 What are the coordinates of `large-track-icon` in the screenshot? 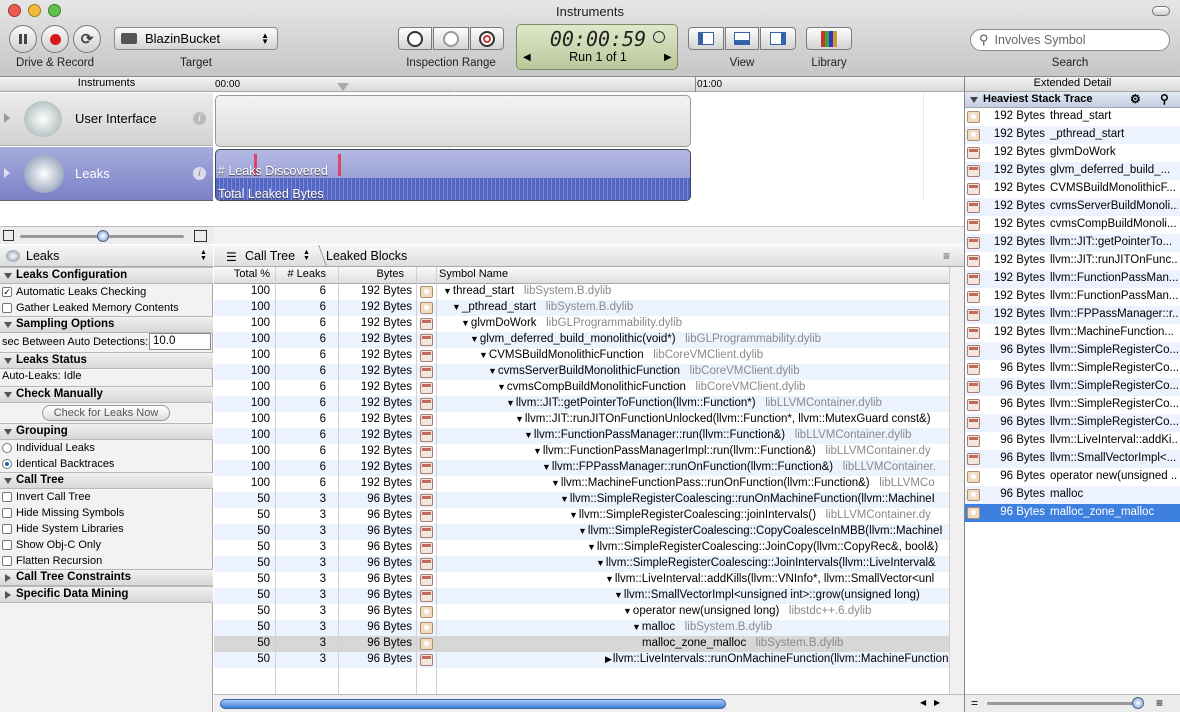 It's located at (200, 236).